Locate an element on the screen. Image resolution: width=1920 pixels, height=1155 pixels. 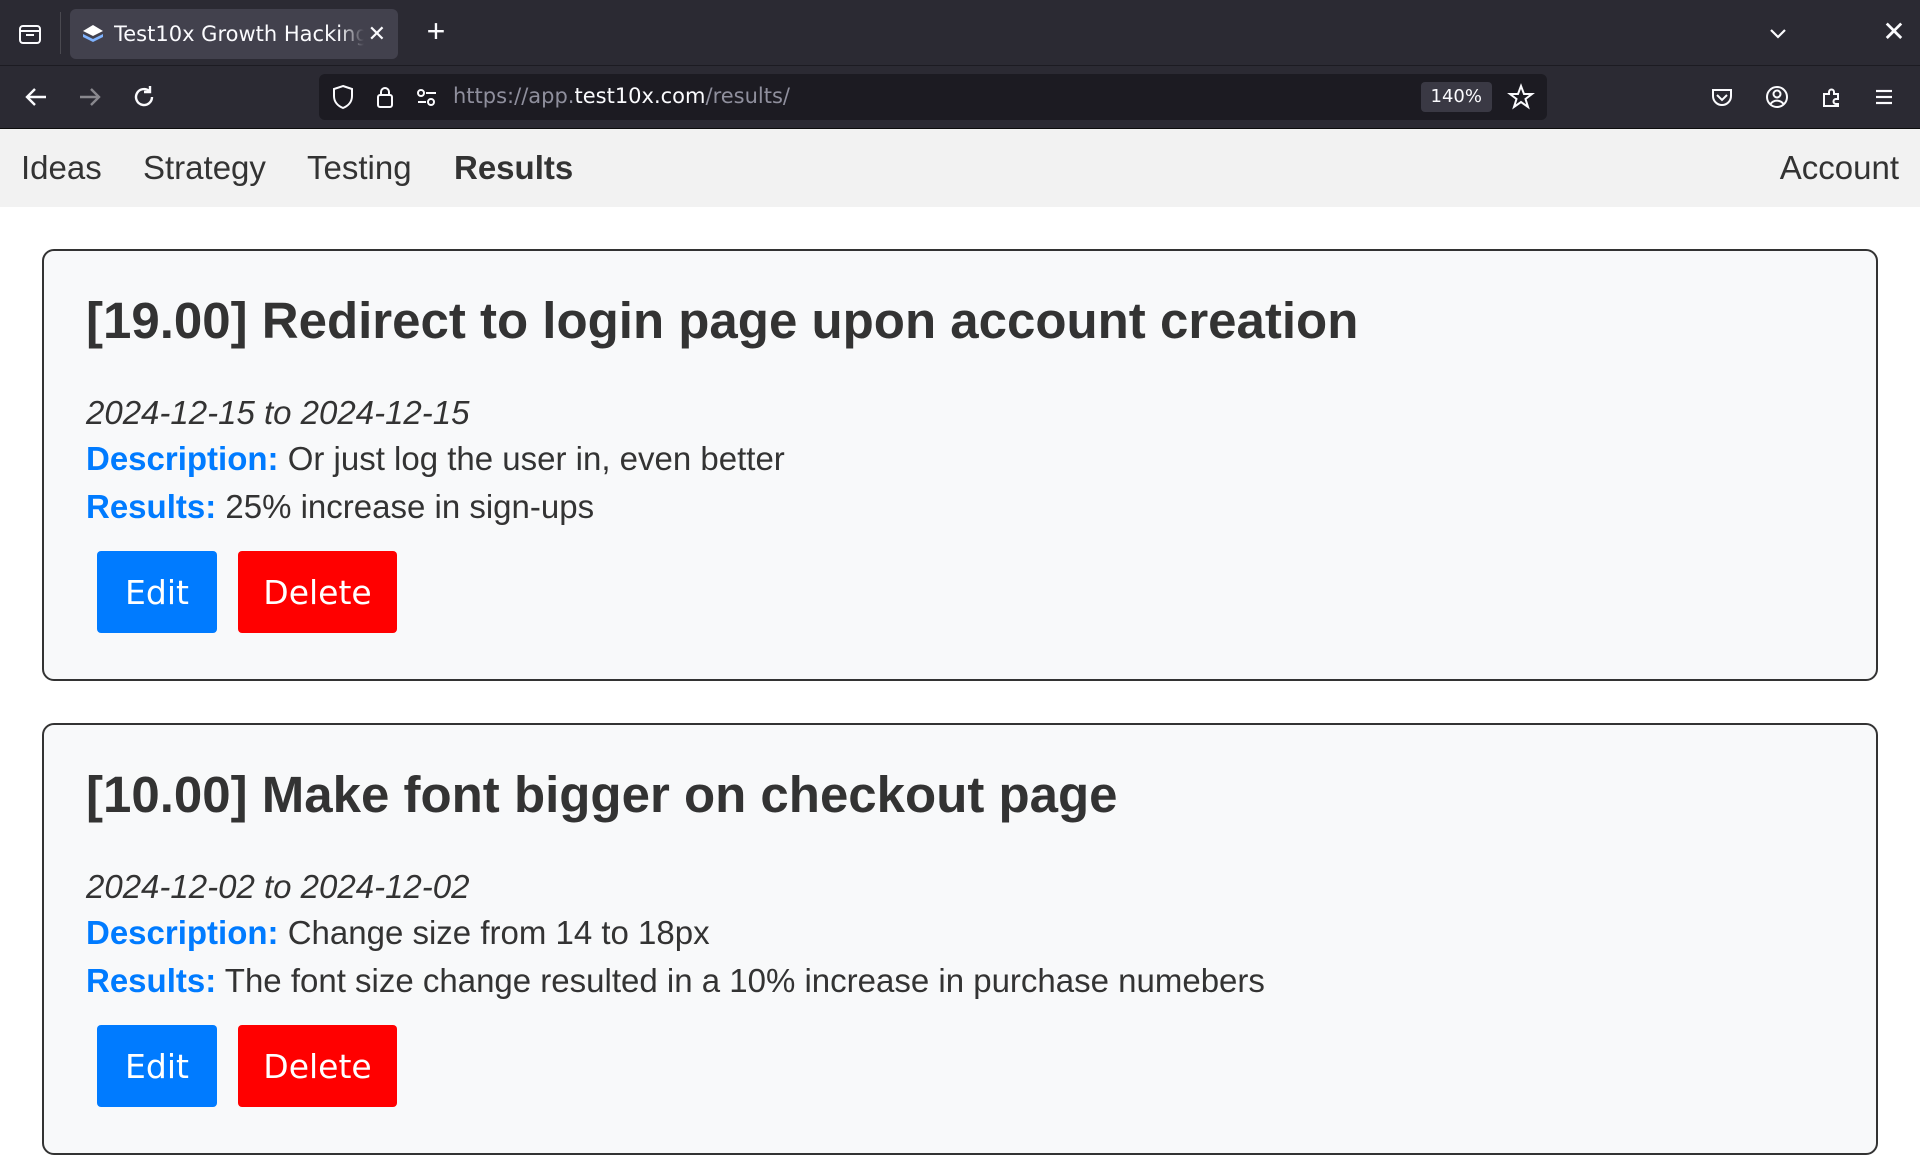
tab-close-icon: ✕ is located at coordinates (377, 34).